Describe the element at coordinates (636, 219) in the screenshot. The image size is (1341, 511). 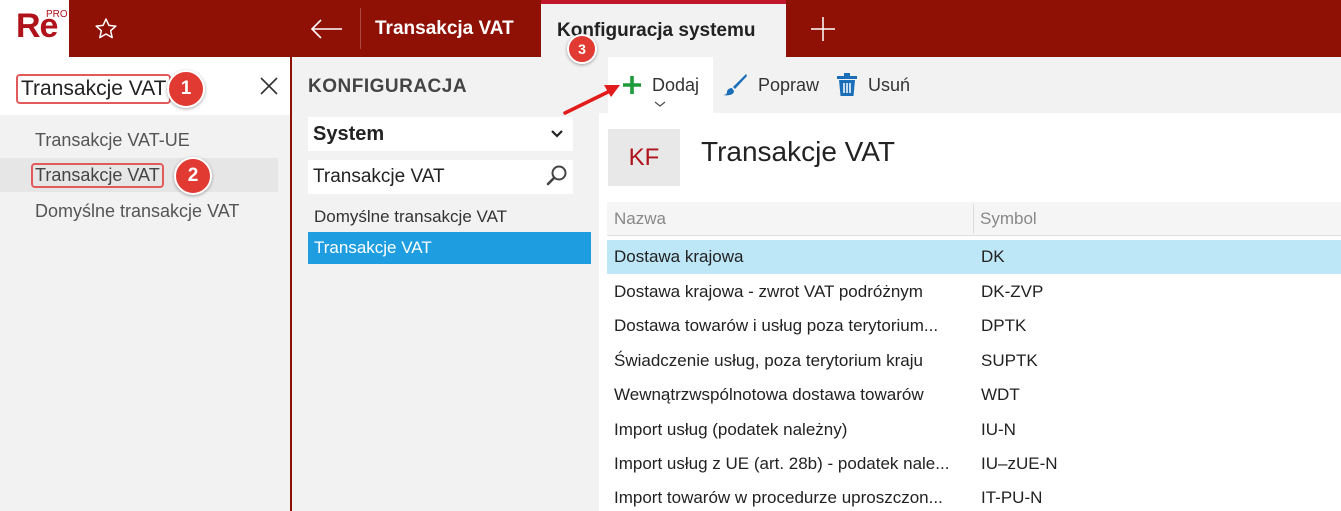
I see `column-header-nazwa: Nazwa` at that location.